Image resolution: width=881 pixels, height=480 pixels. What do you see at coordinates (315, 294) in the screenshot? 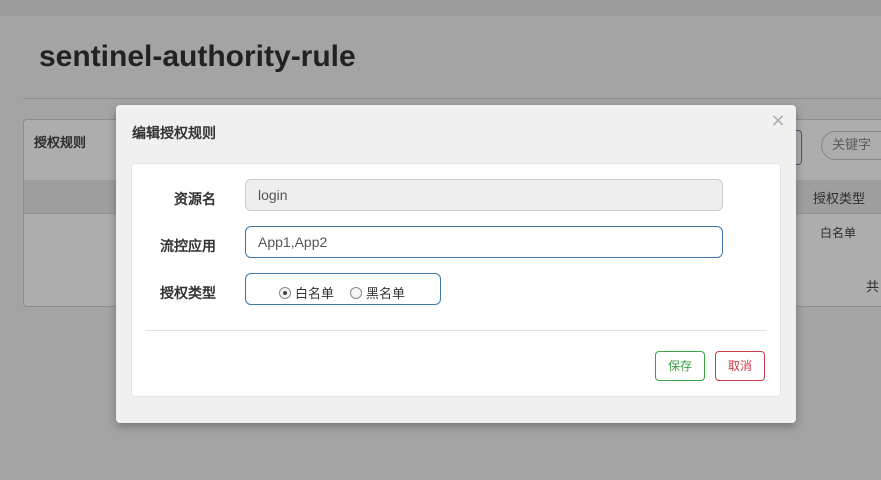
I see `radio-whitelist-label: 白名单` at bounding box center [315, 294].